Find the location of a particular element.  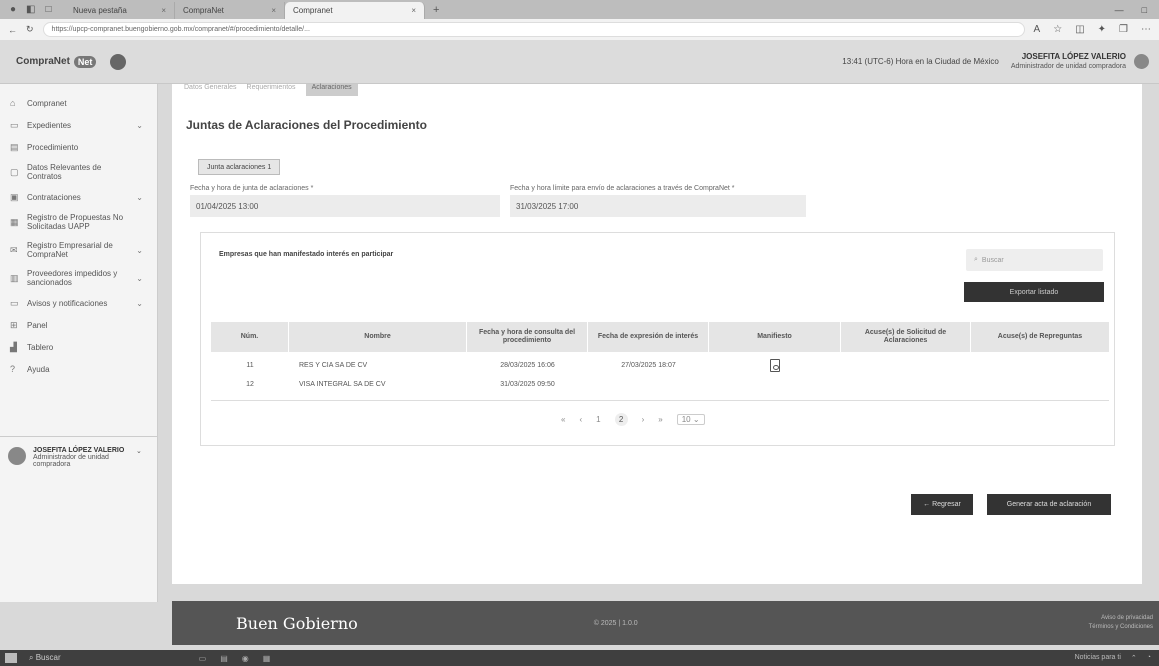

back-button: ← Regresar is located at coordinates (942, 504).